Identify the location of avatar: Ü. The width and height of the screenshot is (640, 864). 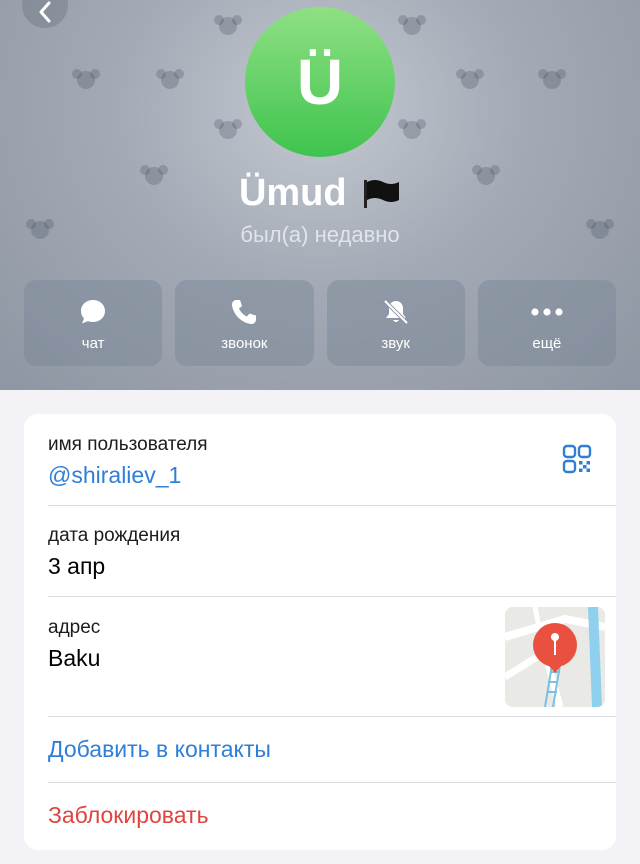
(320, 82).